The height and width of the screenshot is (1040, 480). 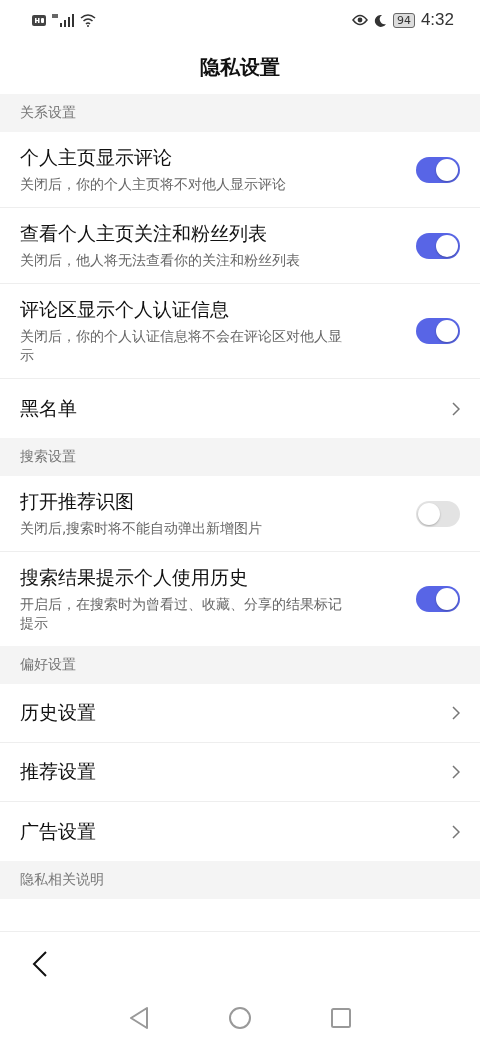 I want to click on page-title: 隐私设置, so click(x=240, y=67).